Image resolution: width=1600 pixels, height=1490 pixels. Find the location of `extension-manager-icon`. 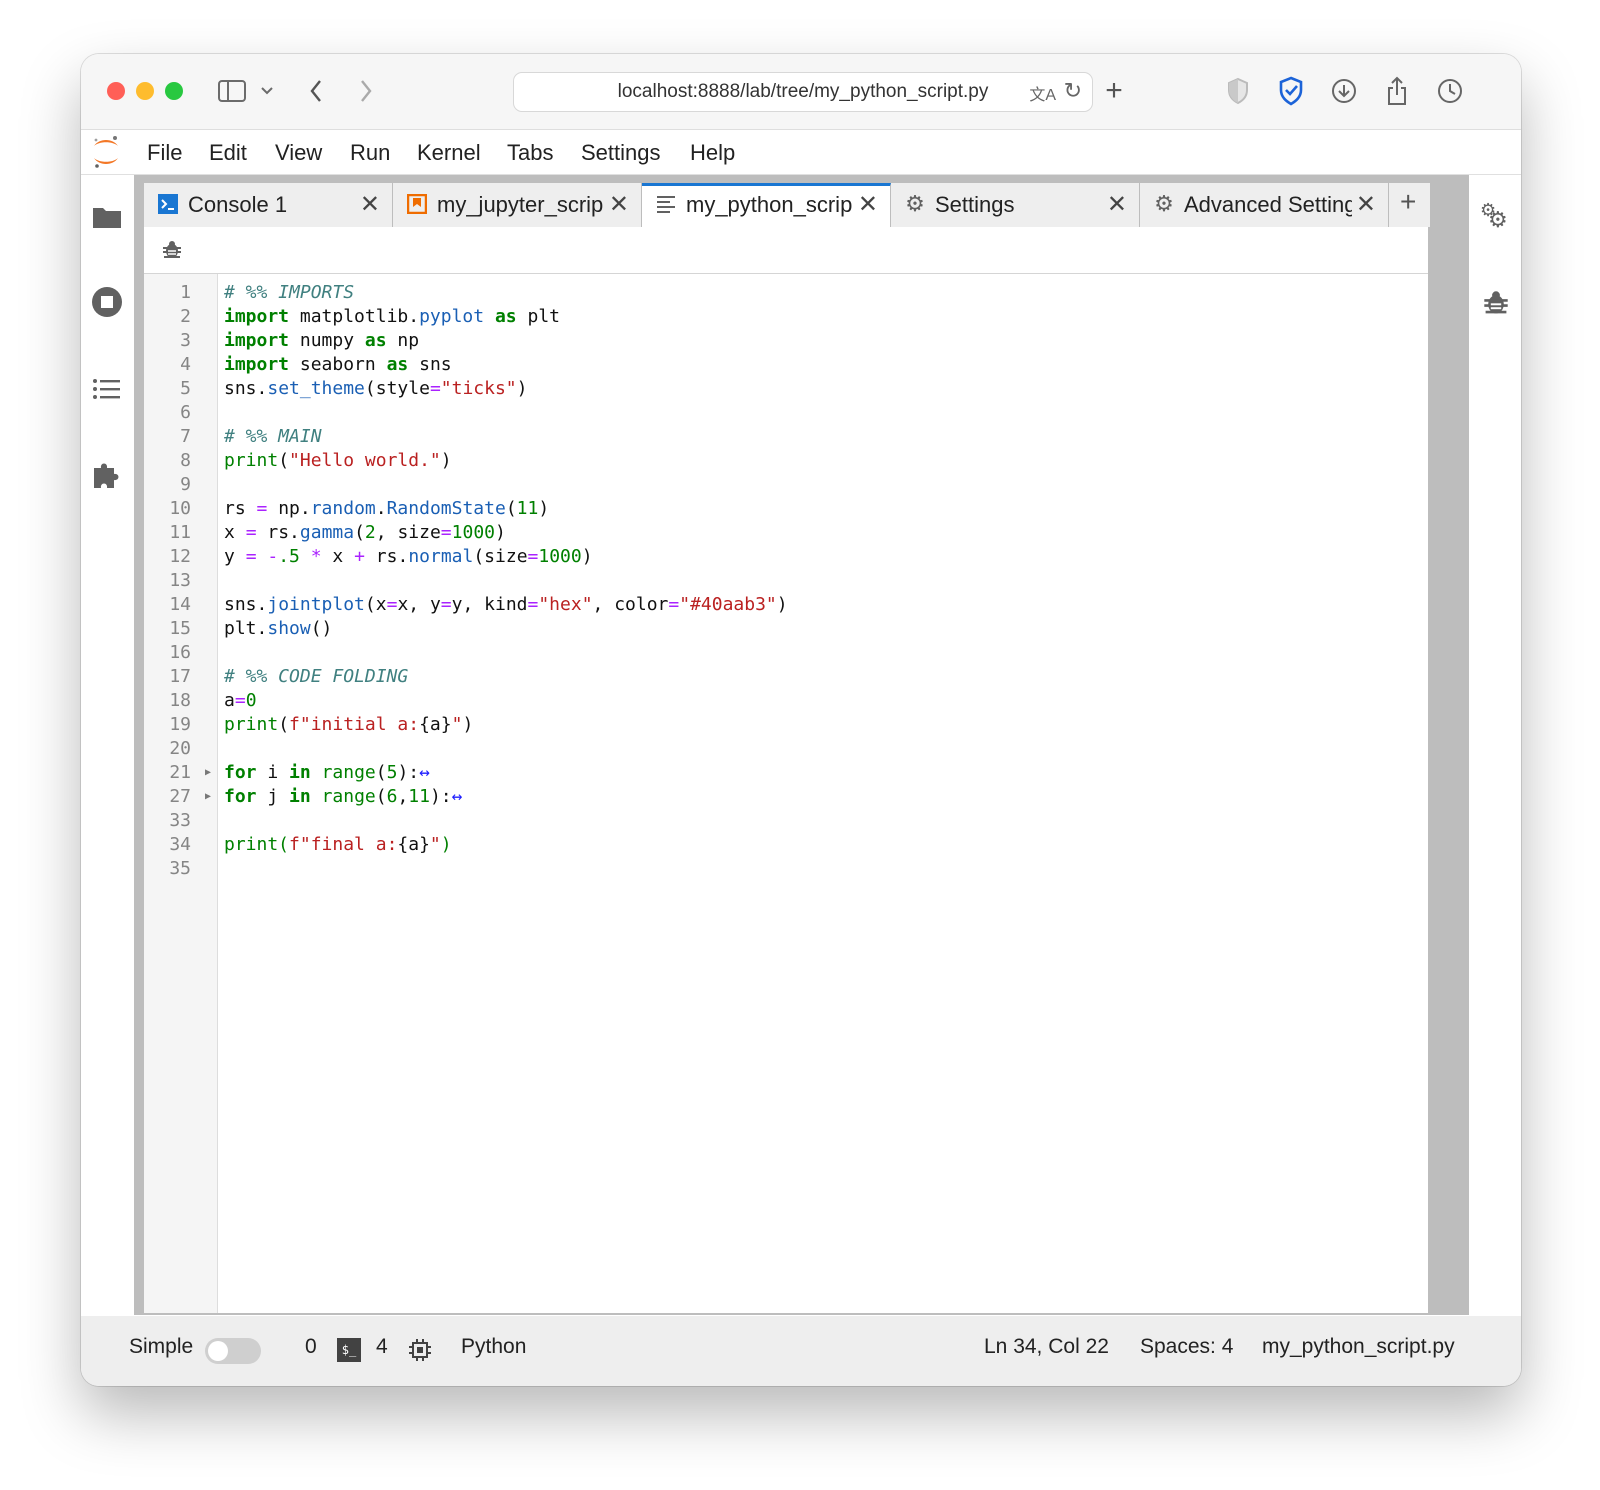

extension-manager-icon is located at coordinates (107, 476).